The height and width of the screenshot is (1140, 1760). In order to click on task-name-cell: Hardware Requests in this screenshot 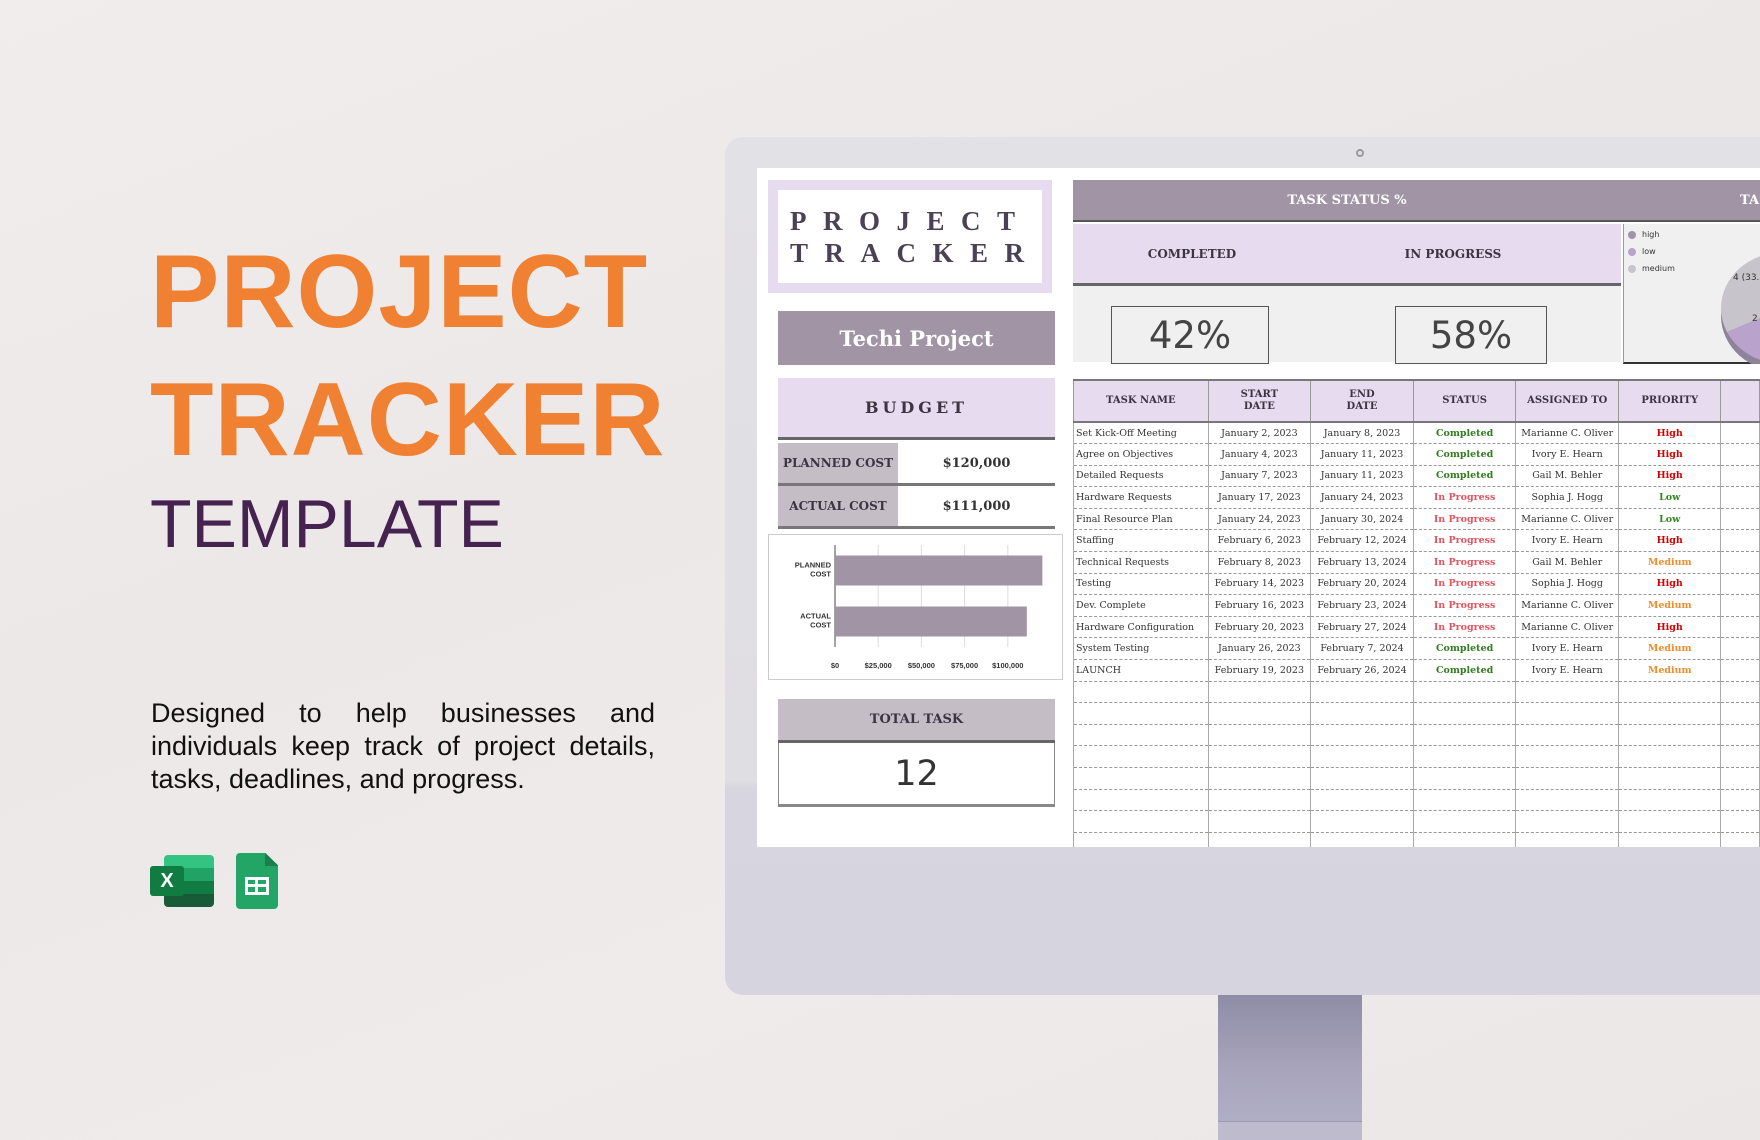, I will do `click(1141, 497)`.